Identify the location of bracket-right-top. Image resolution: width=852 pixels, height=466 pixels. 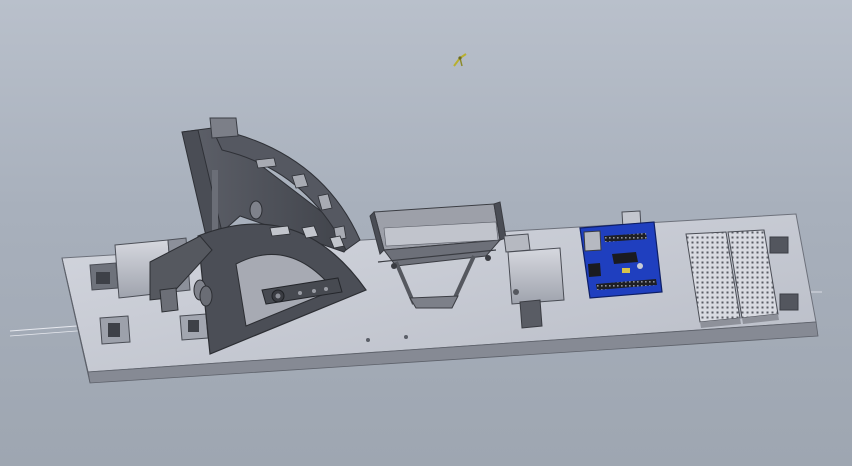
(779, 245).